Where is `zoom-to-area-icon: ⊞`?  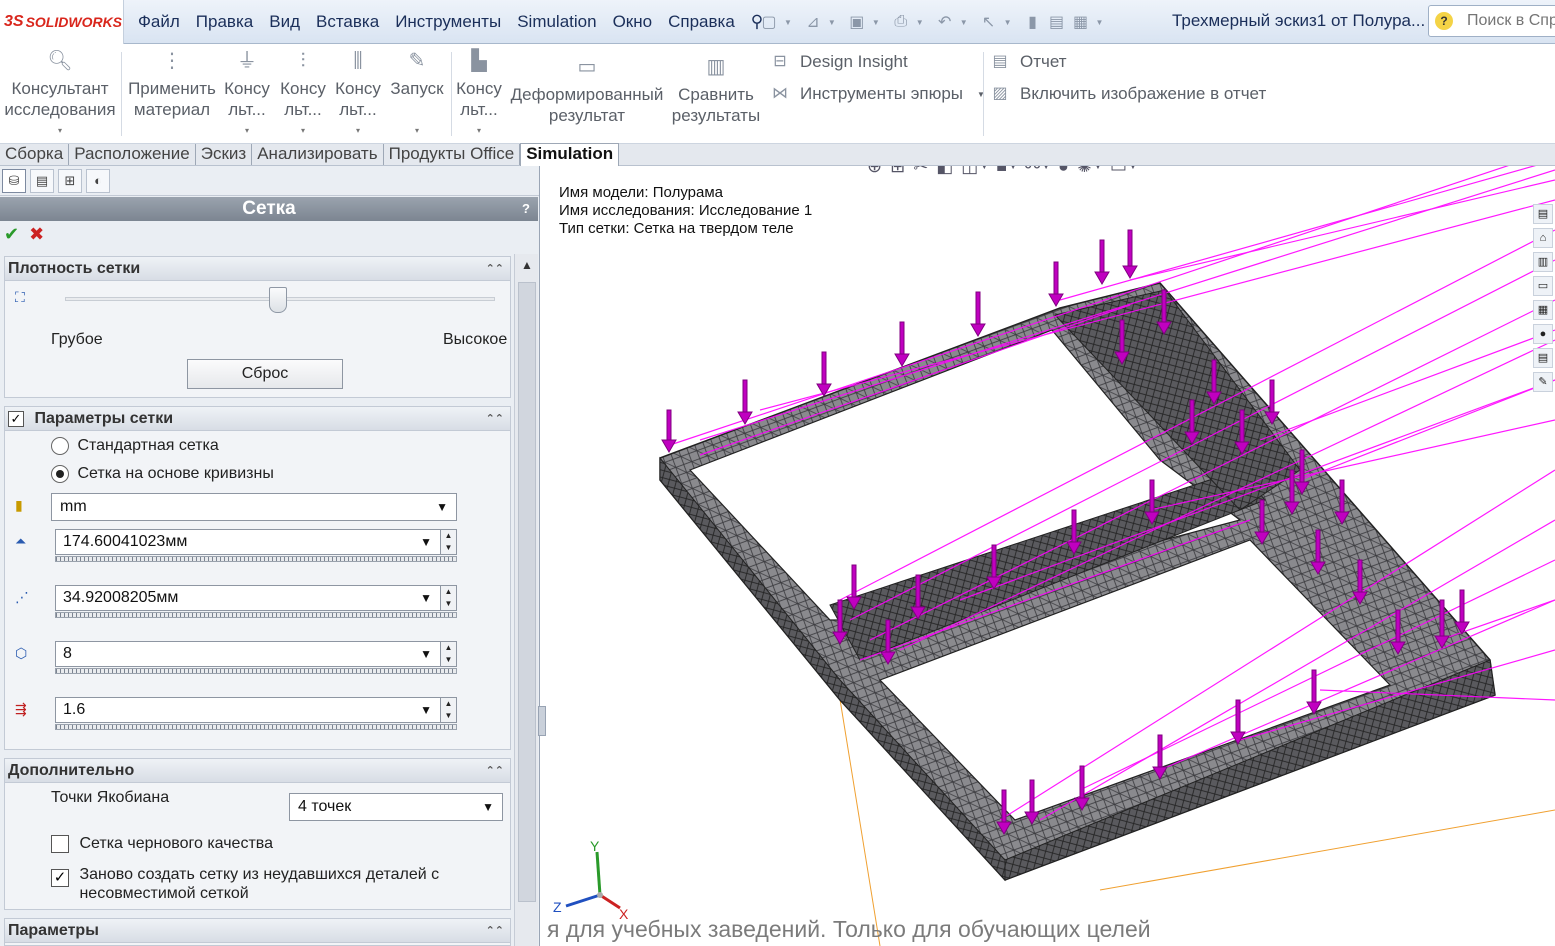
zoom-to-area-icon: ⊞ is located at coordinates (897, 171).